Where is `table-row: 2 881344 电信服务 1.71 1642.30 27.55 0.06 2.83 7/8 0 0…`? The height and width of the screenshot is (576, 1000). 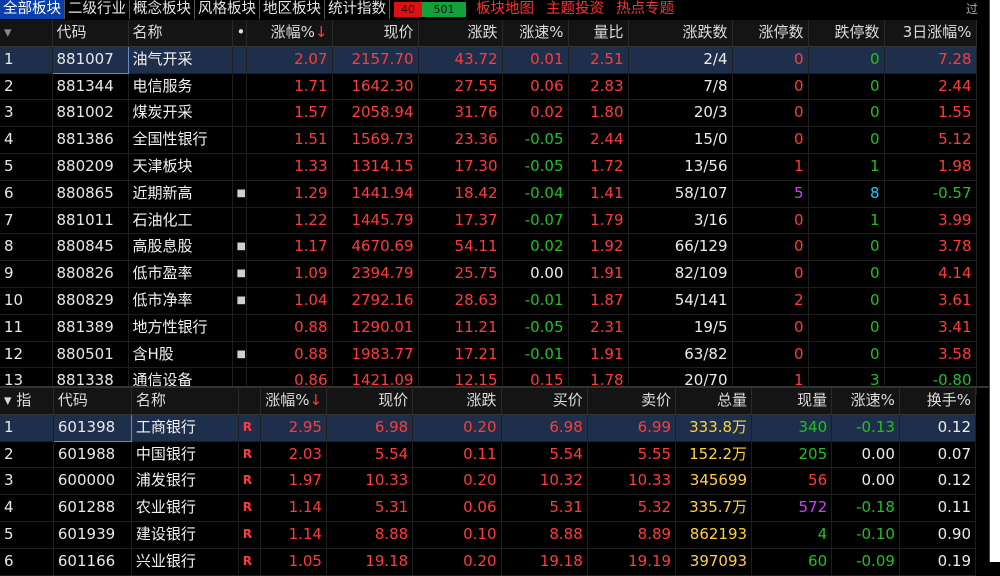
table-row: 2 881344 电信服务 1.71 1642.30 27.55 0.06 2.83 7/8 0 0… is located at coordinates (488, 87).